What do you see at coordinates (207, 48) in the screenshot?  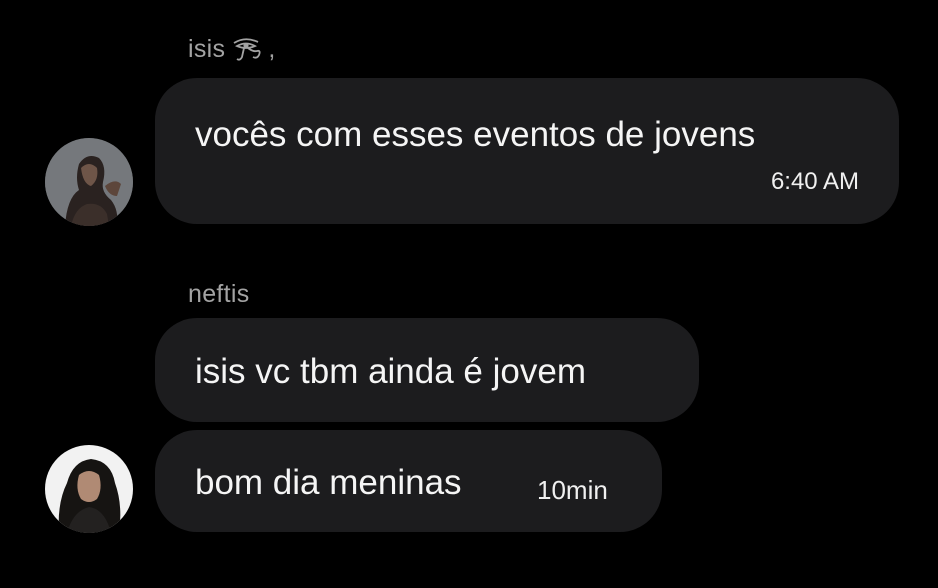 I see `sender-name-text: isis` at bounding box center [207, 48].